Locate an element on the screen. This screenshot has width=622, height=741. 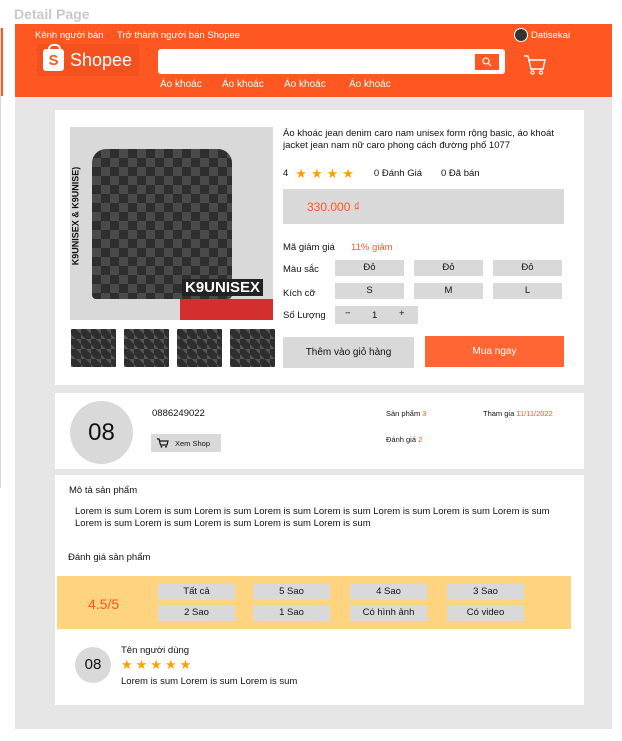
shop-products-stat: Sản phẩm 3 is located at coordinates (406, 413).